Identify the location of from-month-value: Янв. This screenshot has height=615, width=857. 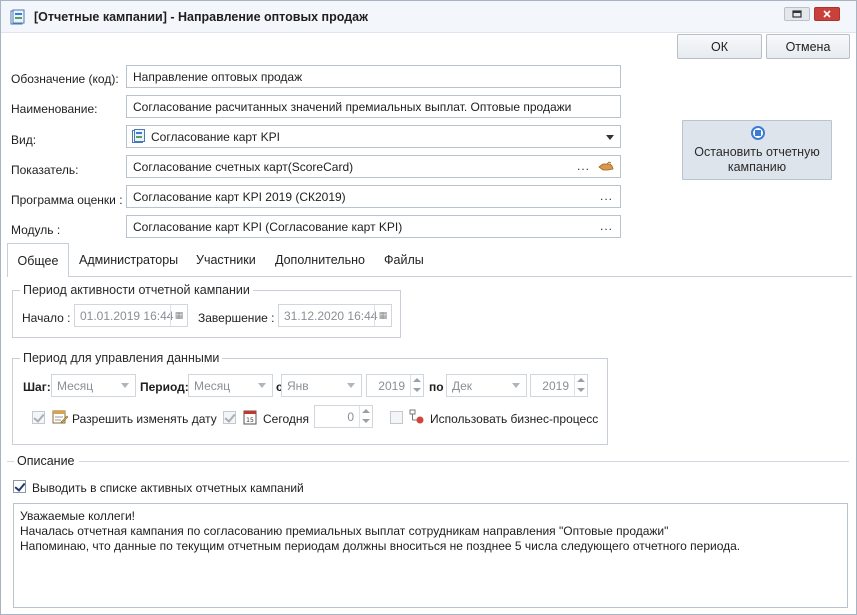
(298, 386).